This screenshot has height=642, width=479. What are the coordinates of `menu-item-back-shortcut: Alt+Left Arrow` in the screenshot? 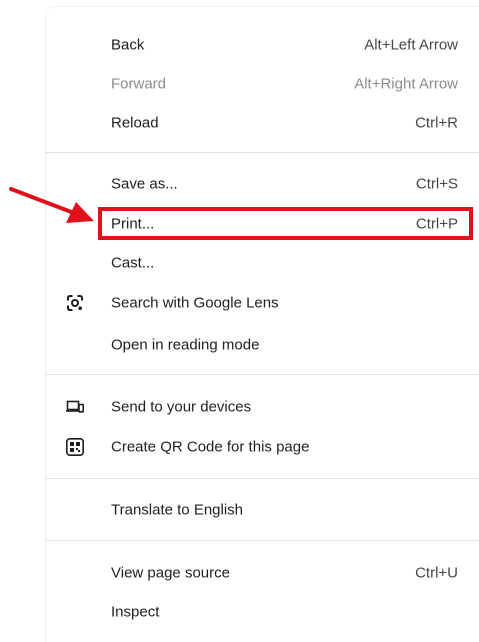 It's located at (411, 45).